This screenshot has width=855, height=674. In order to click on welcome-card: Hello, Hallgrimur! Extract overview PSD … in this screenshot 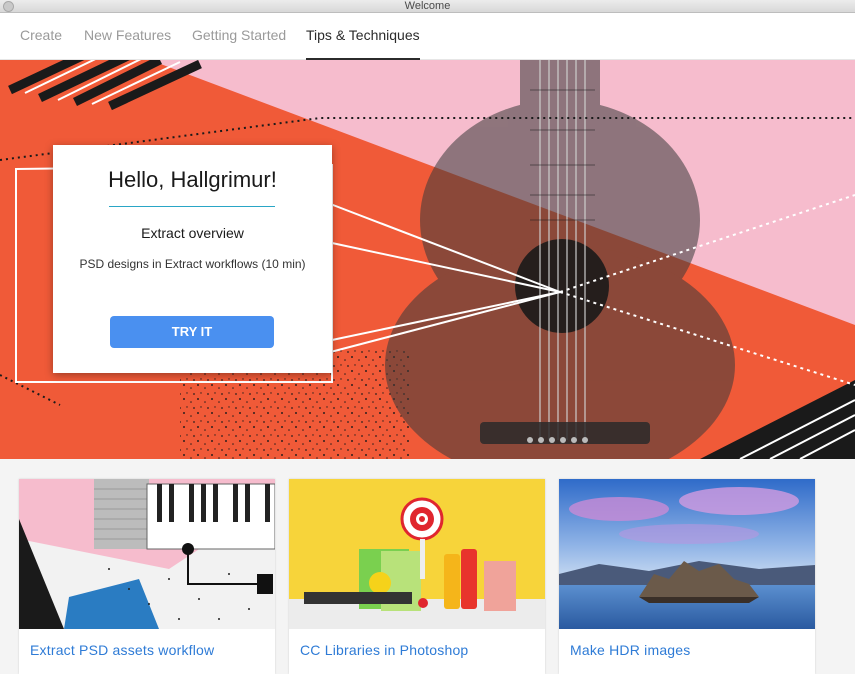, I will do `click(192, 259)`.